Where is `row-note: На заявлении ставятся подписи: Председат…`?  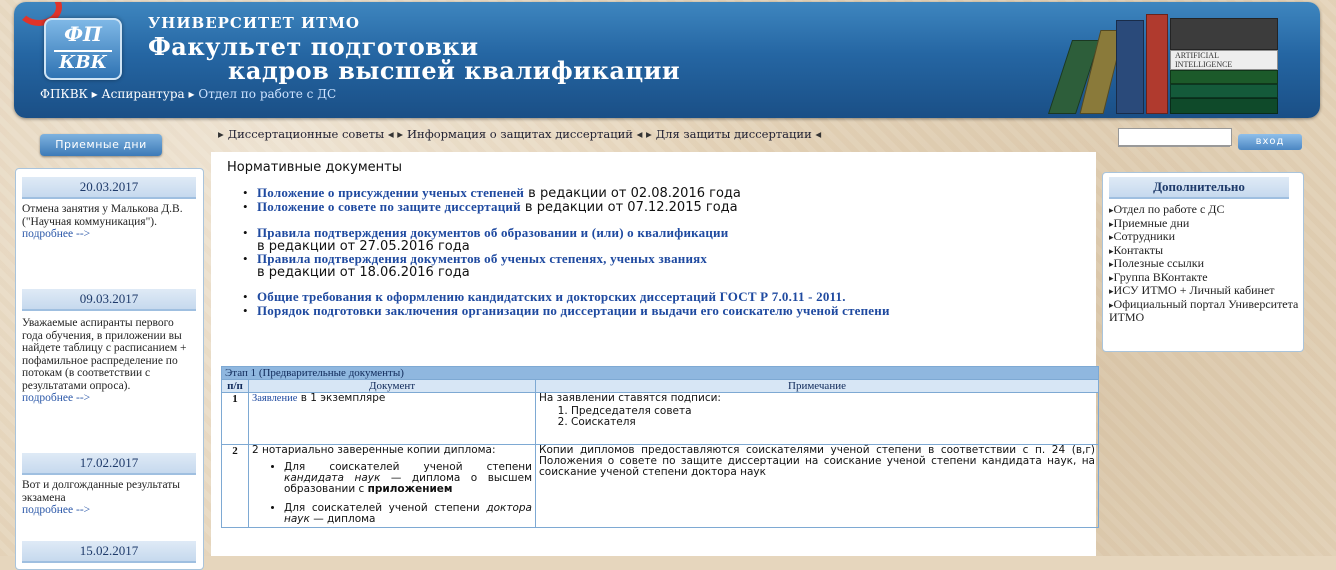 row-note: На заявлении ставятся подписи: Председат… is located at coordinates (817, 418).